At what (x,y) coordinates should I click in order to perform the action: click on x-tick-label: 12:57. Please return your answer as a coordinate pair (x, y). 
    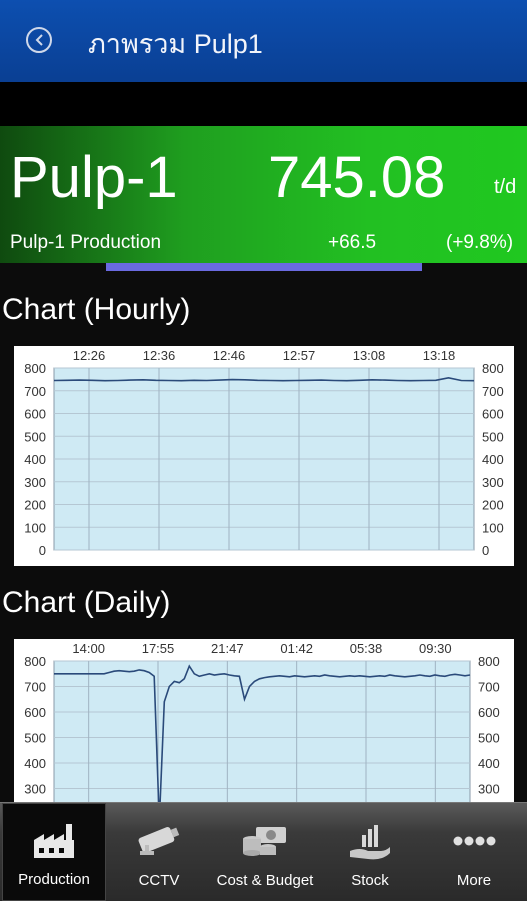
    Looking at the image, I should click on (299, 355).